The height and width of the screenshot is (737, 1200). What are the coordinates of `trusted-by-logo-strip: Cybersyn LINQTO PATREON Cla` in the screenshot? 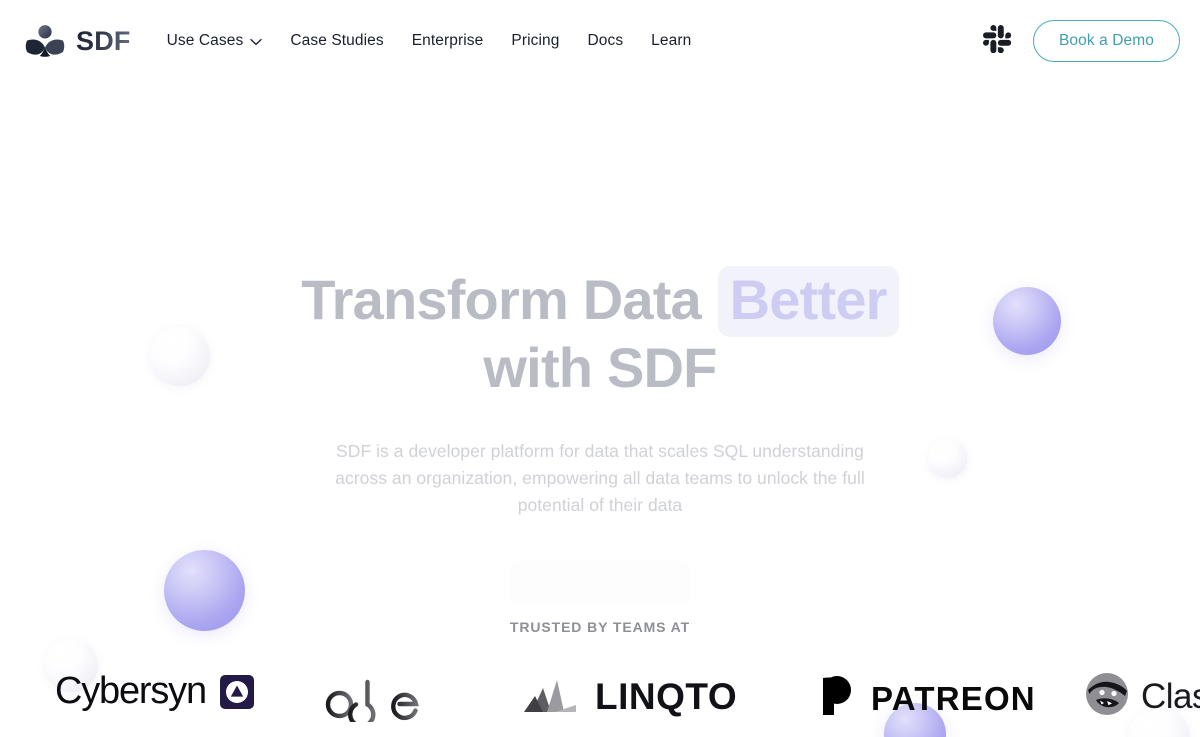 It's located at (600, 699).